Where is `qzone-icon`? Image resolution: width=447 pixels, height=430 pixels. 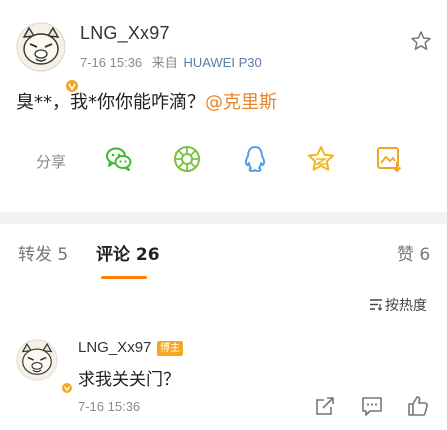 qzone-icon is located at coordinates (321, 159).